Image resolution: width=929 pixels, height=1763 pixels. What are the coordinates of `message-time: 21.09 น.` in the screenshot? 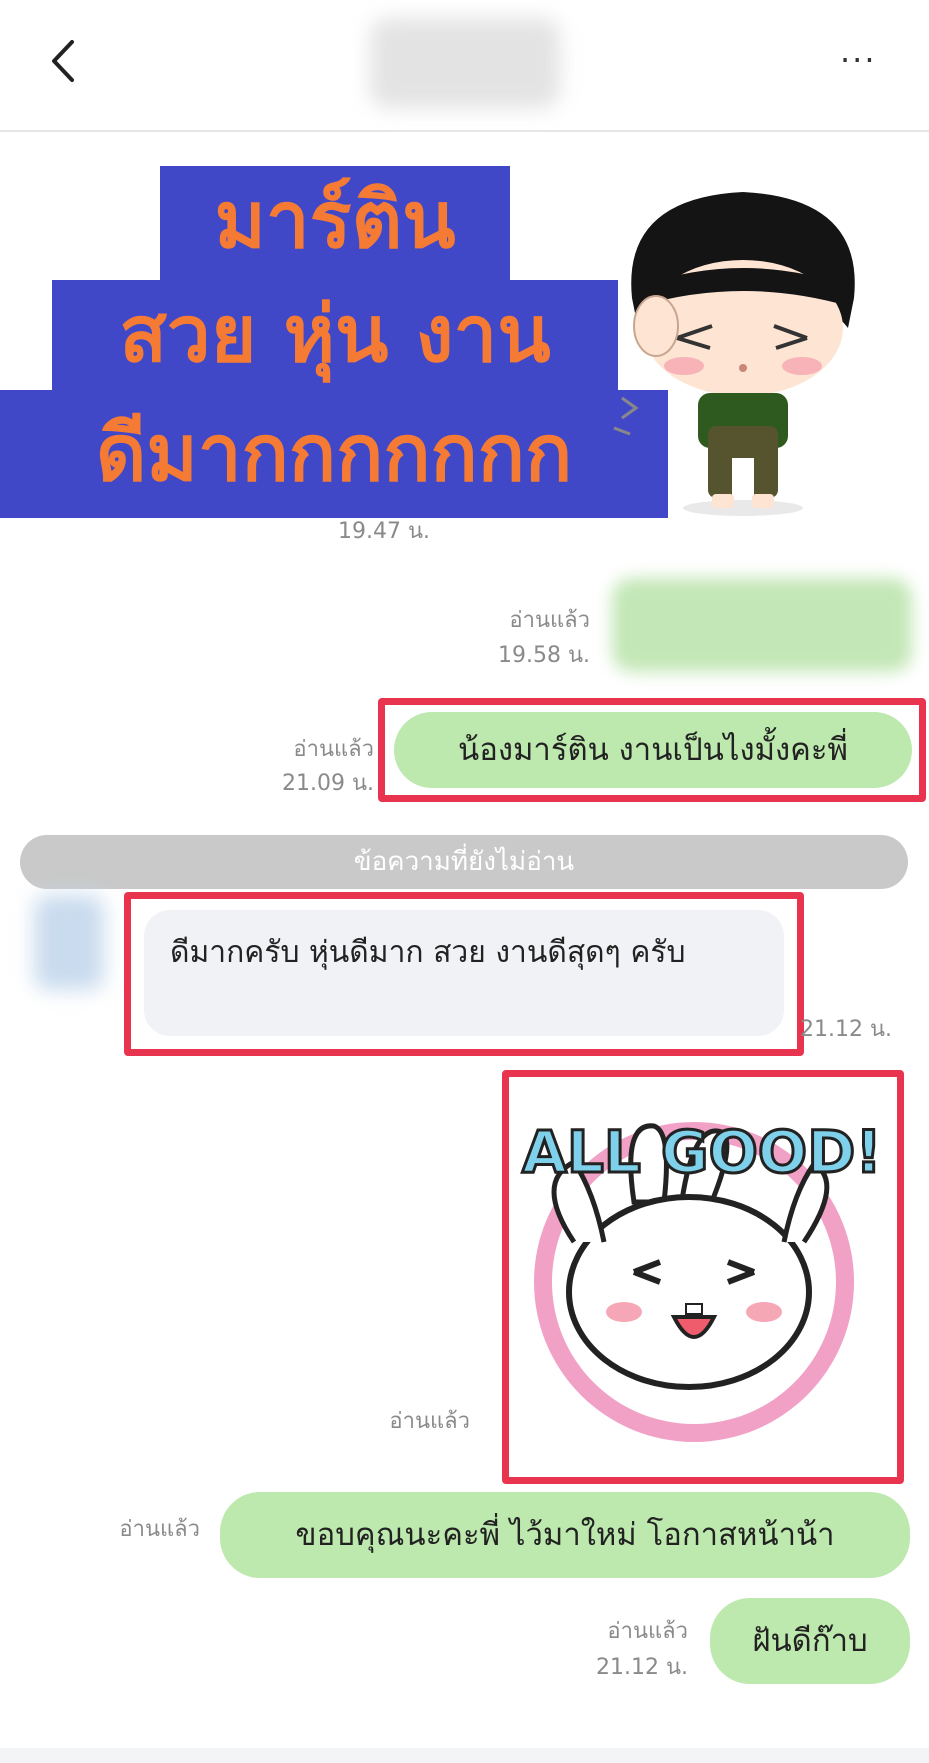 It's located at (327, 783).